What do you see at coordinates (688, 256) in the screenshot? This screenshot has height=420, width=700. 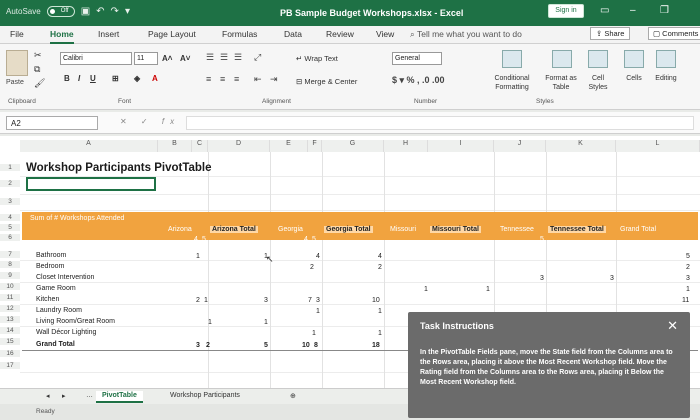 I see `pivot-grand-cell: 5` at bounding box center [688, 256].